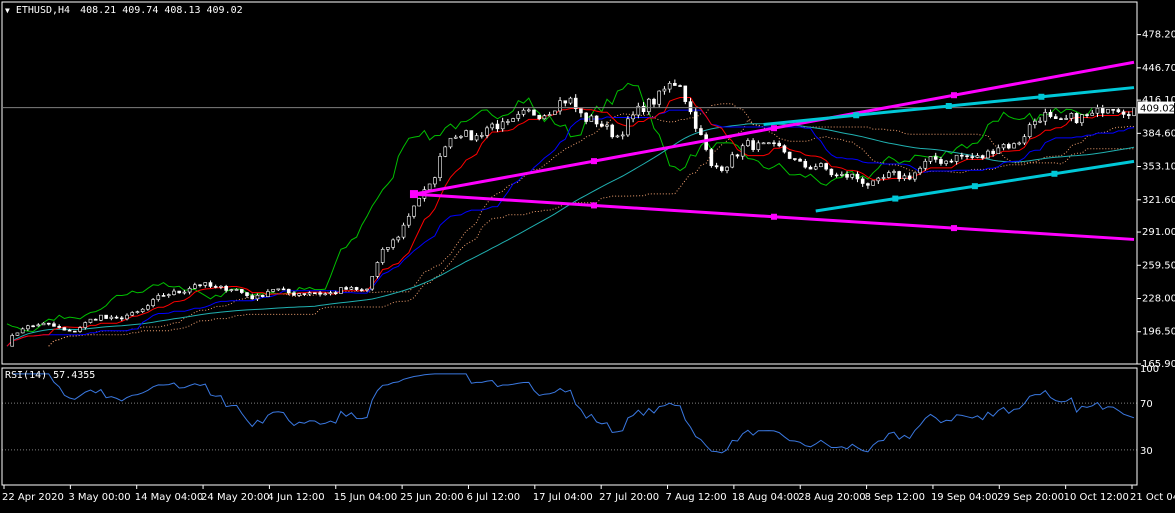 Image resolution: width=1175 pixels, height=513 pixels. I want to click on x-tick-label: 24 May 20:00, so click(235, 497).